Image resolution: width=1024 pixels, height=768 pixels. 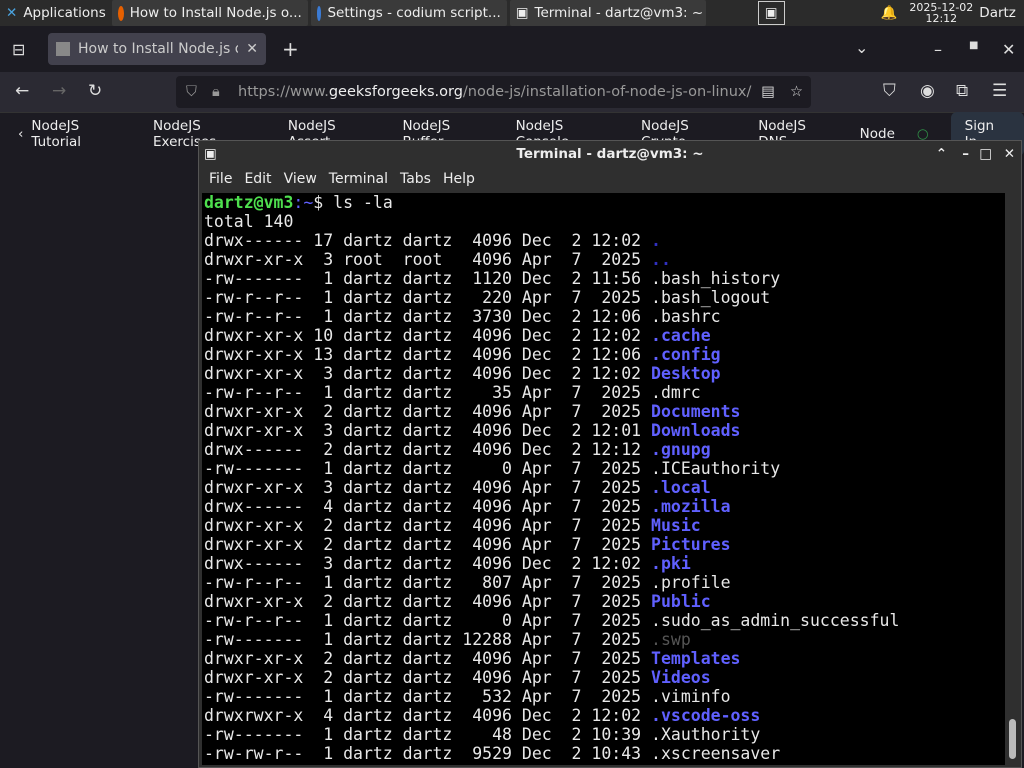 I want to click on codium-icon, so click(x=319, y=13).